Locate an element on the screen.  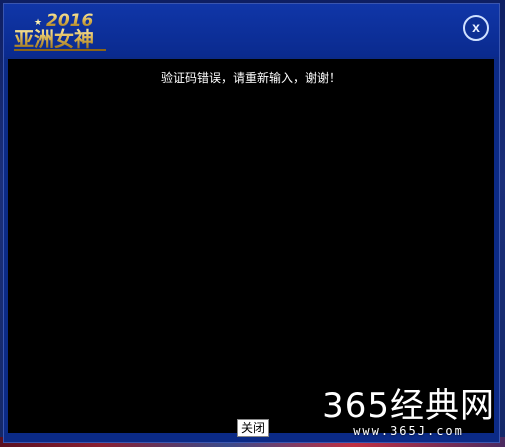
close-button: 关闭 is located at coordinates (253, 428).